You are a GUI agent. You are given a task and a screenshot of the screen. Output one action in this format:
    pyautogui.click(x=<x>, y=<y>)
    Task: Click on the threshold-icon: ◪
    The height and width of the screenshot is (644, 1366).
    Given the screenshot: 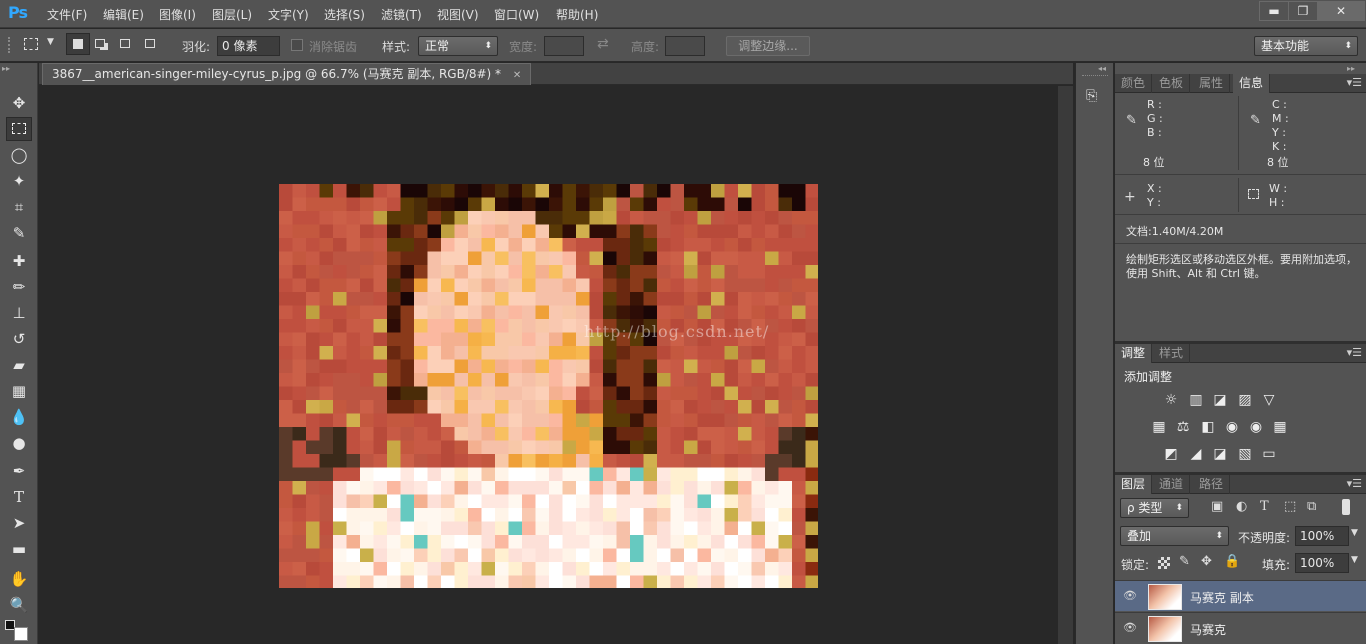 What is the action you would take?
    pyautogui.click(x=1220, y=454)
    